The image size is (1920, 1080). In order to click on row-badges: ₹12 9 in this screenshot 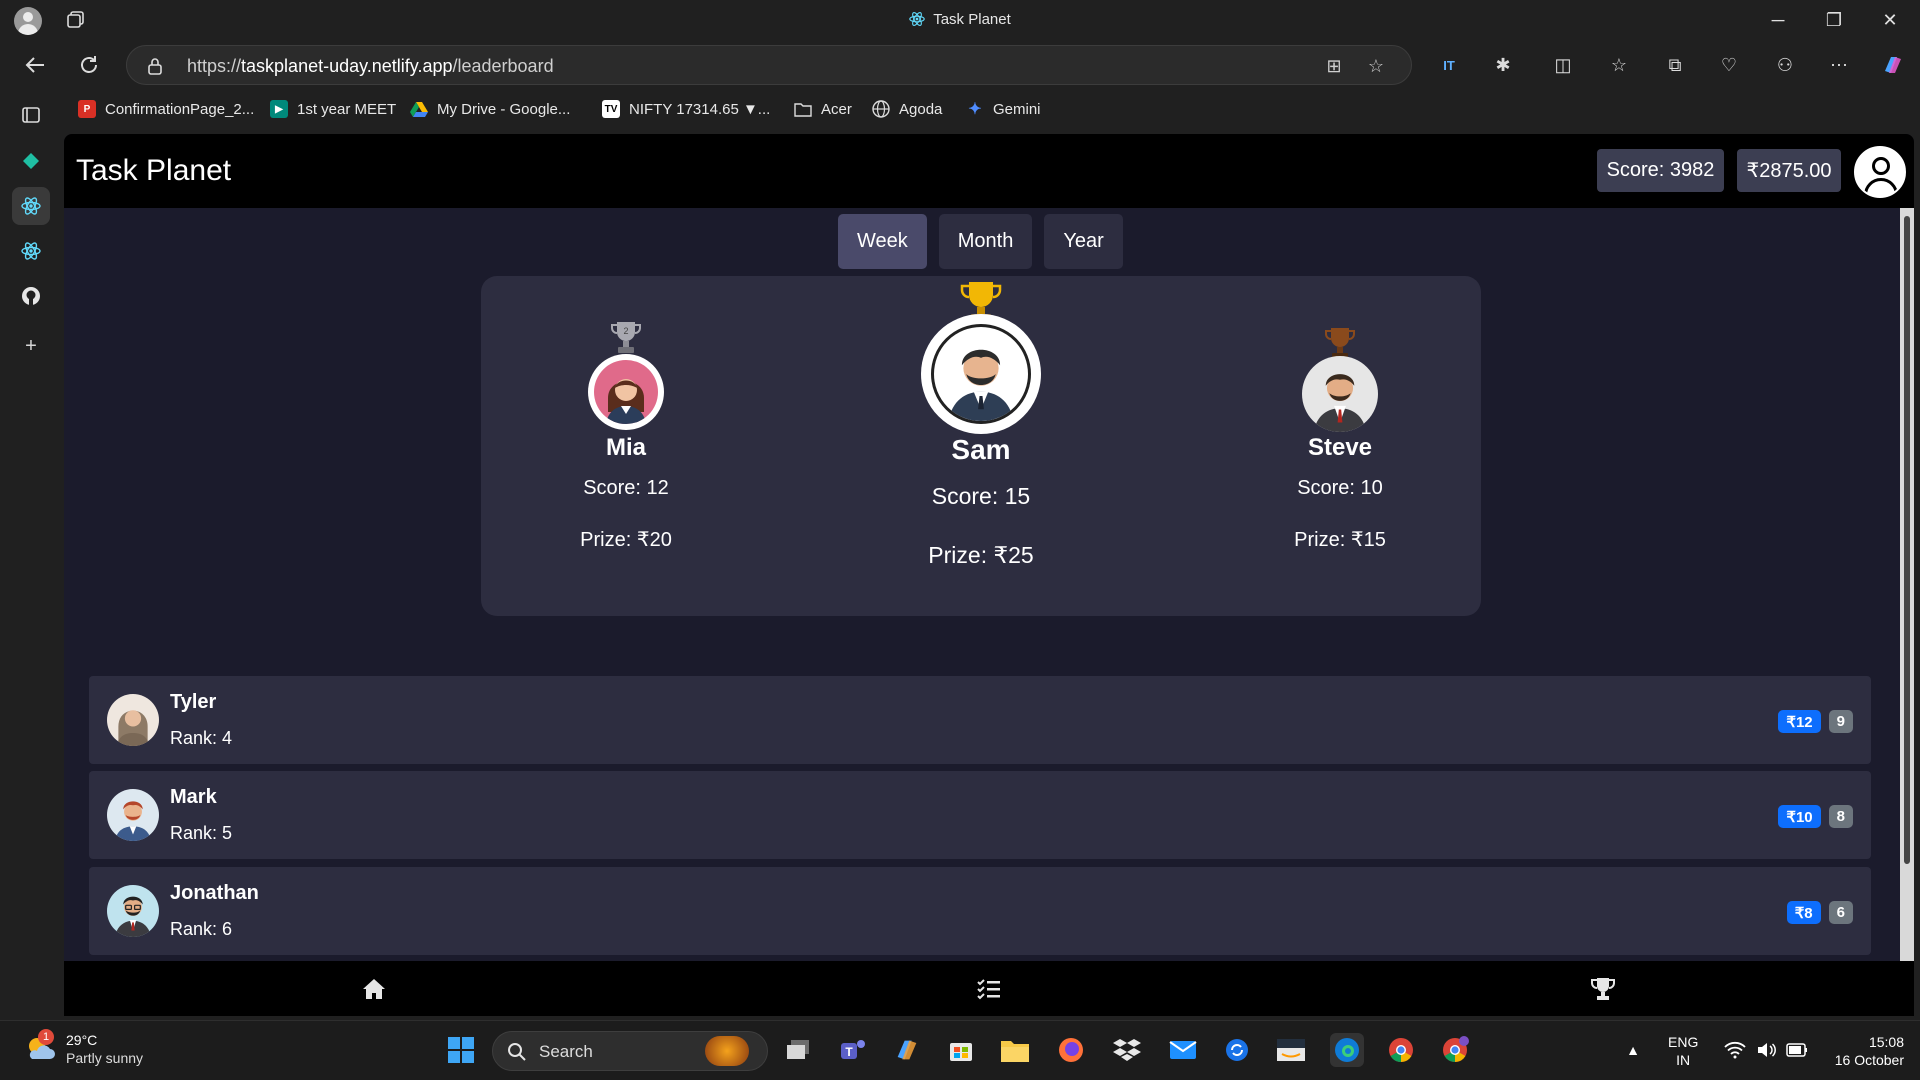, I will do `click(1815, 721)`.